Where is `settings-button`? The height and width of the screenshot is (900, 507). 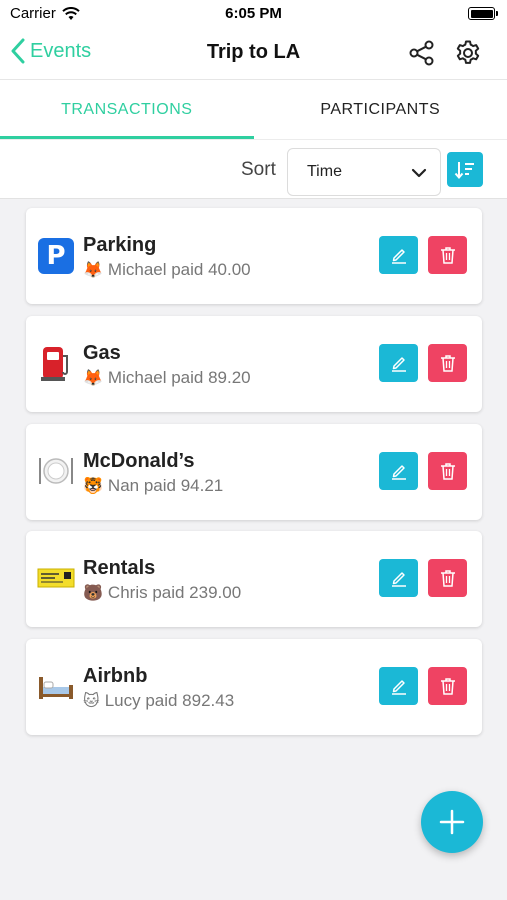 settings-button is located at coordinates (468, 53).